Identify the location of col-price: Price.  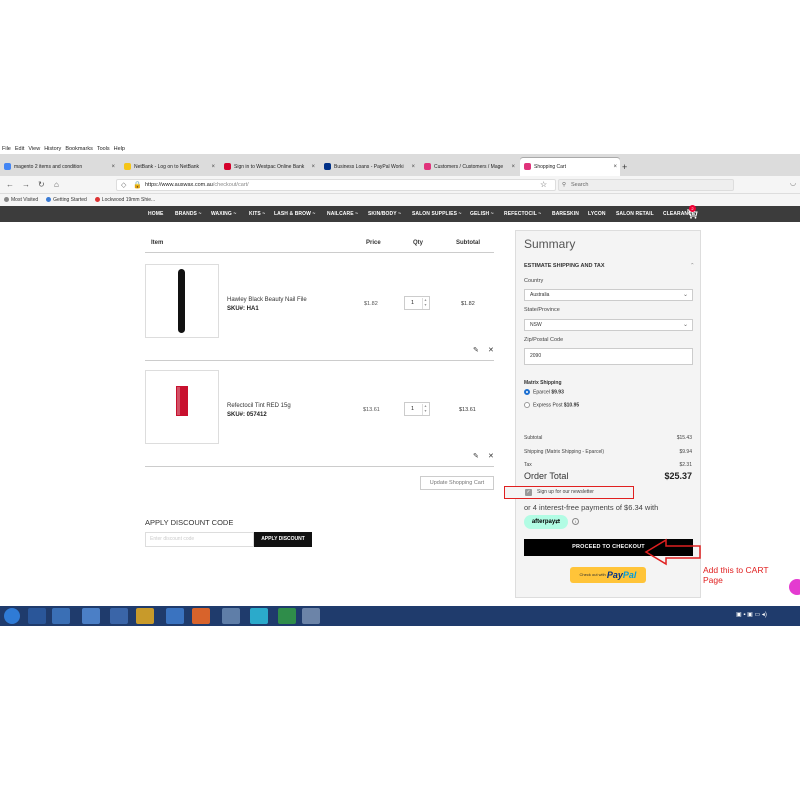
(373, 243).